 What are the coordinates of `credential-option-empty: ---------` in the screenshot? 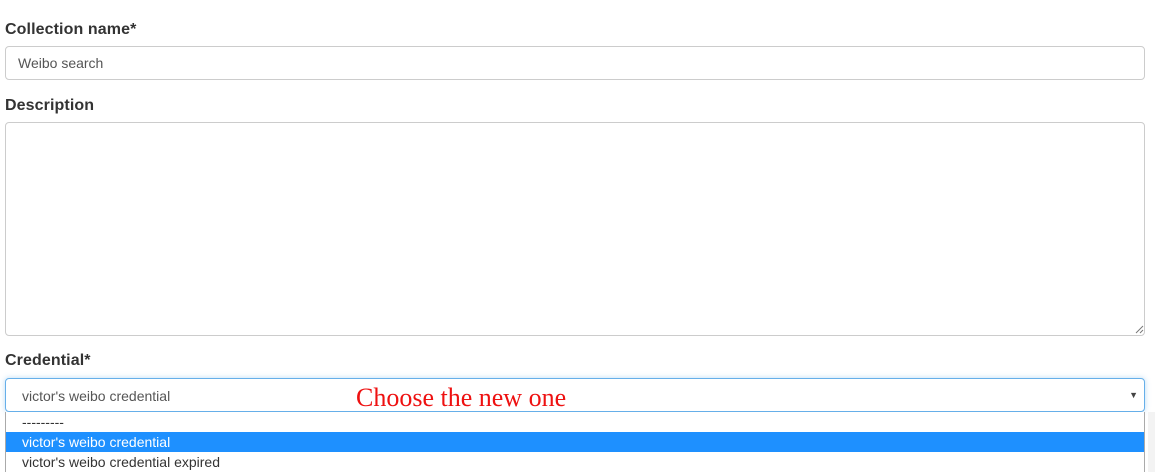 It's located at (575, 422).